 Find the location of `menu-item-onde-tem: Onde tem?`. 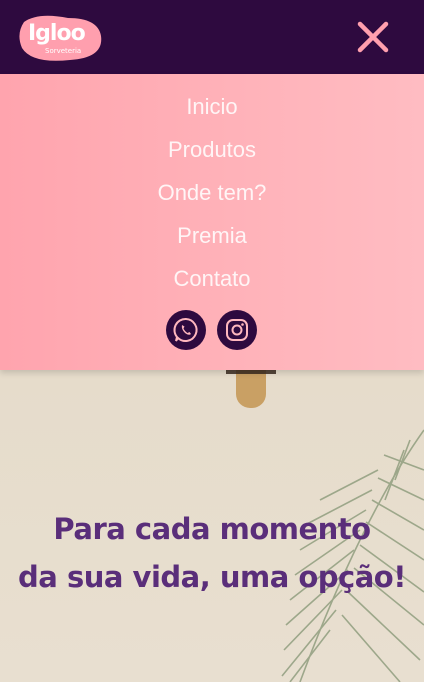

menu-item-onde-tem: Onde tem? is located at coordinates (212, 193).